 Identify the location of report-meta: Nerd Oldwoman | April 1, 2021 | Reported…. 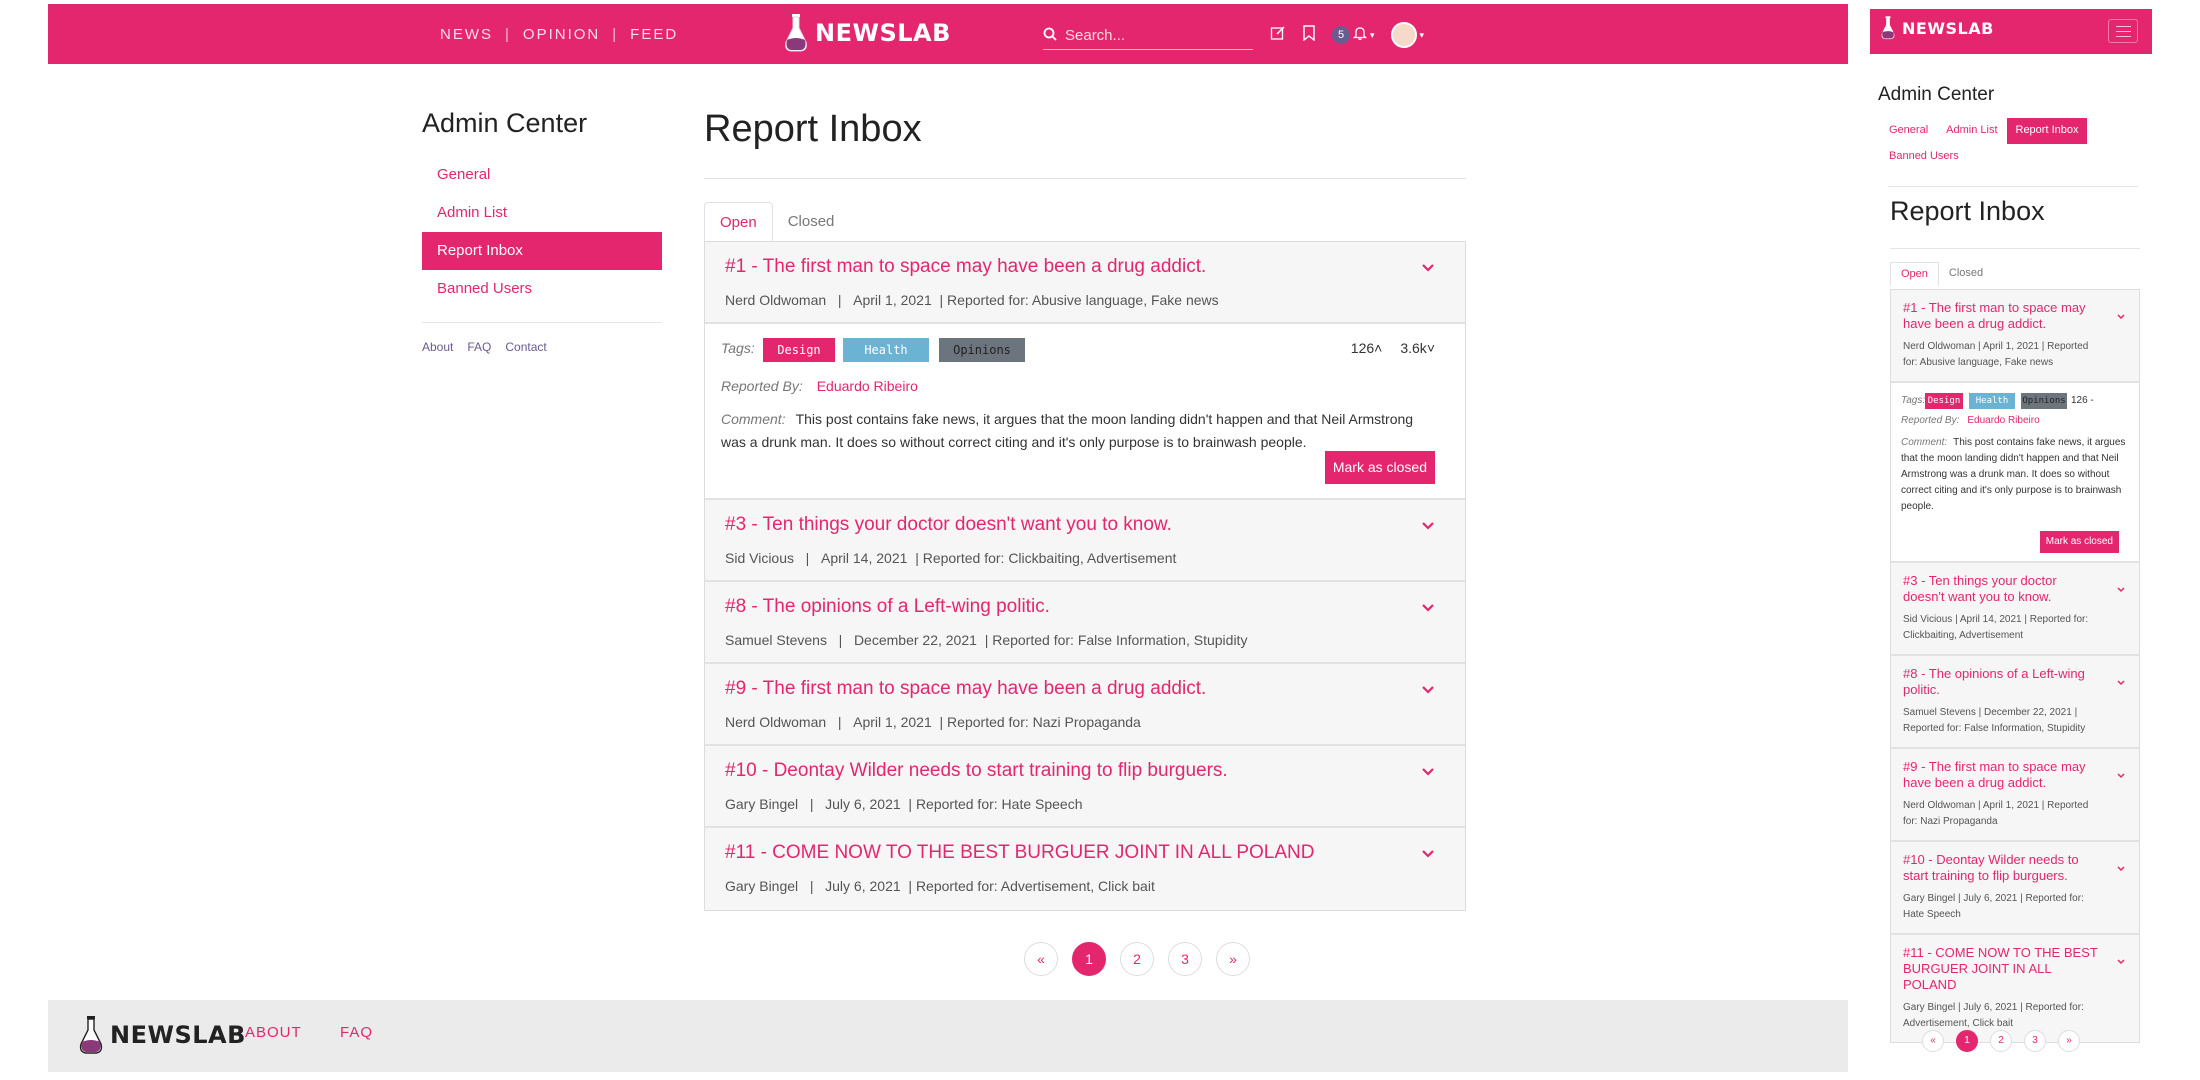
(933, 722).